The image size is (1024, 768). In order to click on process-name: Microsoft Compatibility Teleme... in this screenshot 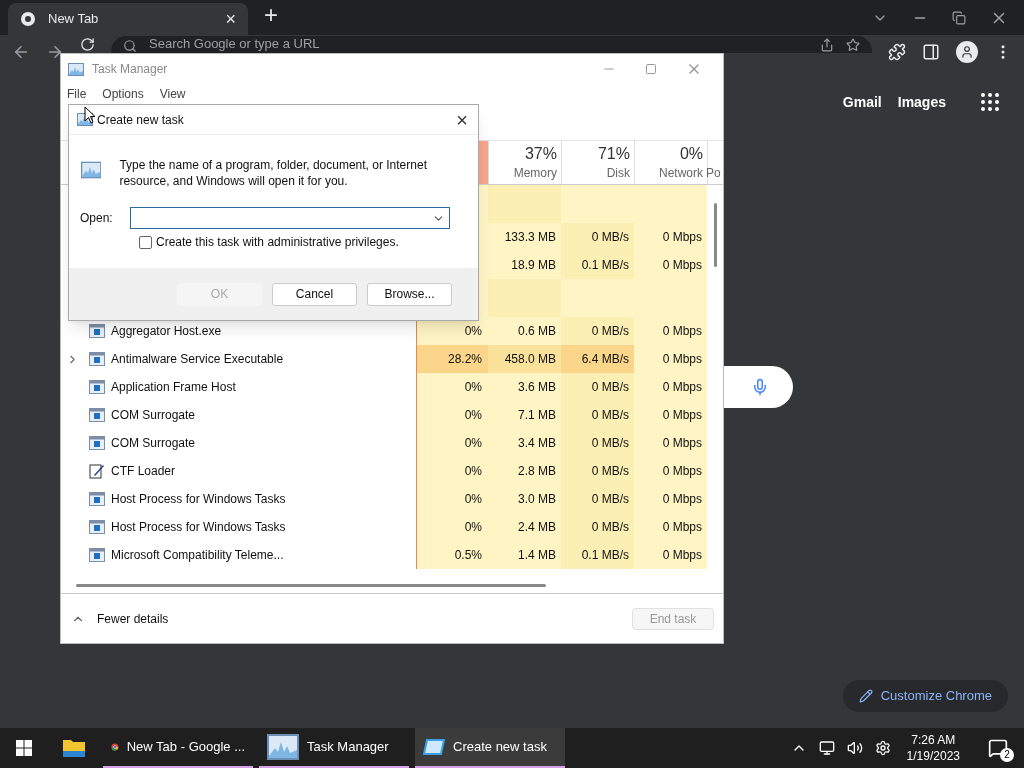, I will do `click(197, 555)`.